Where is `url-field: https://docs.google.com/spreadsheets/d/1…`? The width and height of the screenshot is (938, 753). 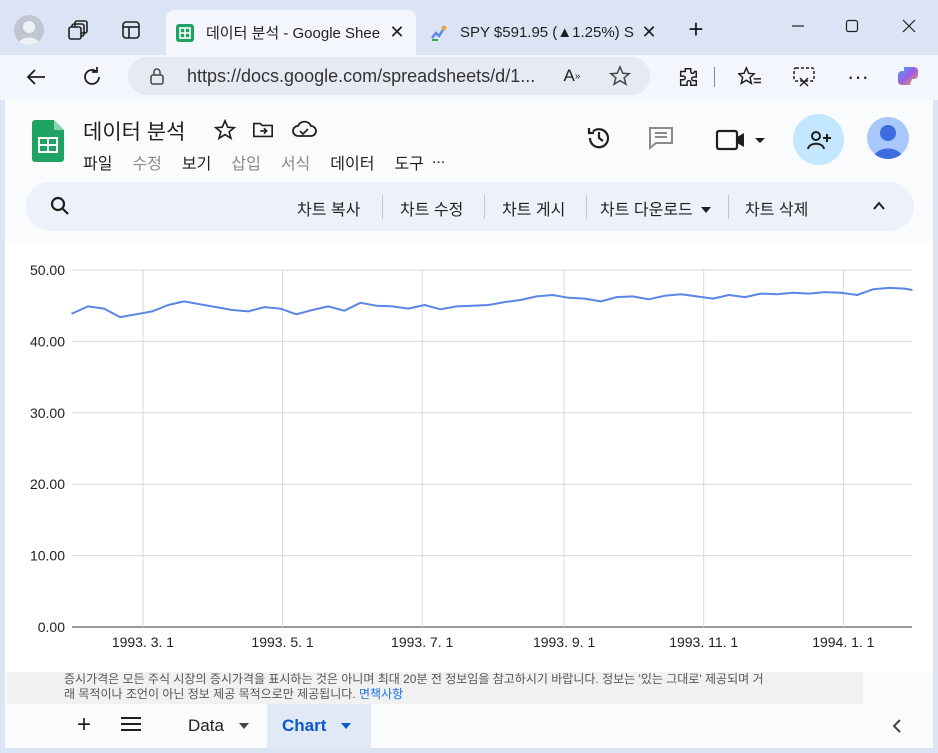 url-field: https://docs.google.com/spreadsheets/d/1… is located at coordinates (389, 76).